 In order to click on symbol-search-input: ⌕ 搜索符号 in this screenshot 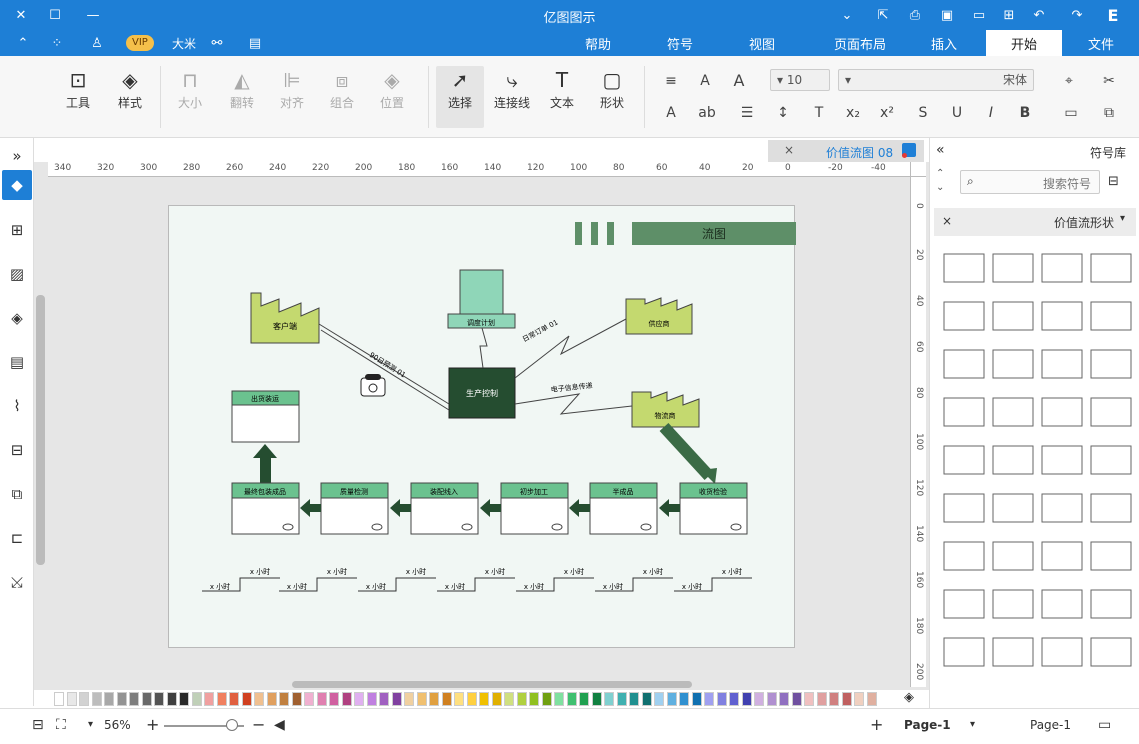, I will do `click(1030, 182)`.